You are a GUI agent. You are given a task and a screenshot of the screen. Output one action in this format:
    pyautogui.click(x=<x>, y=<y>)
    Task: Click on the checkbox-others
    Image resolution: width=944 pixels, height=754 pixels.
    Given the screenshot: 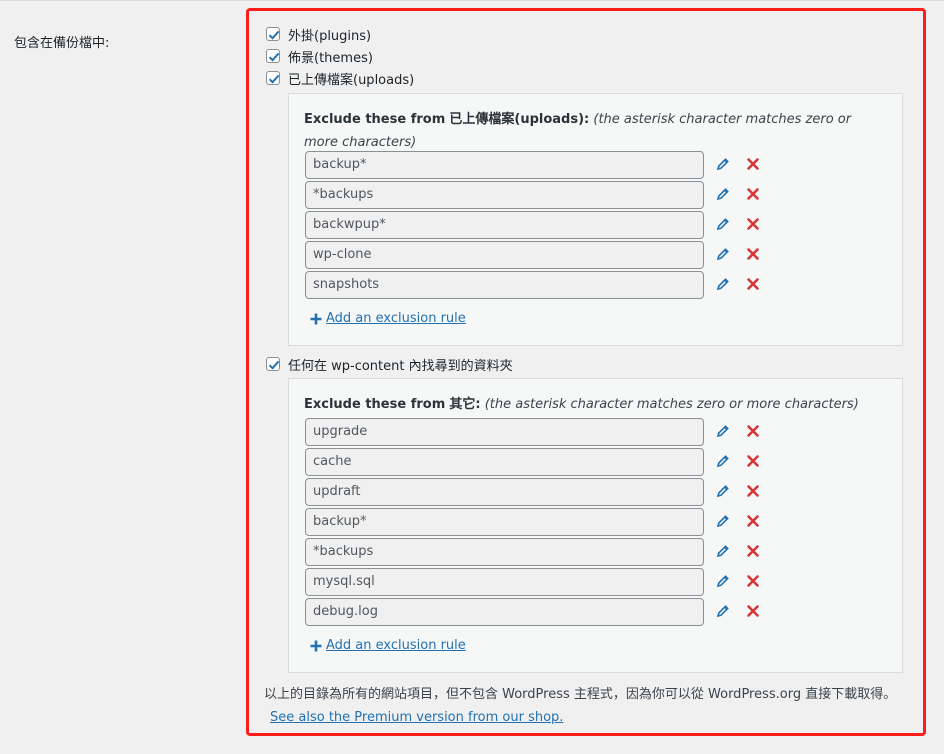 What is the action you would take?
    pyautogui.click(x=273, y=364)
    